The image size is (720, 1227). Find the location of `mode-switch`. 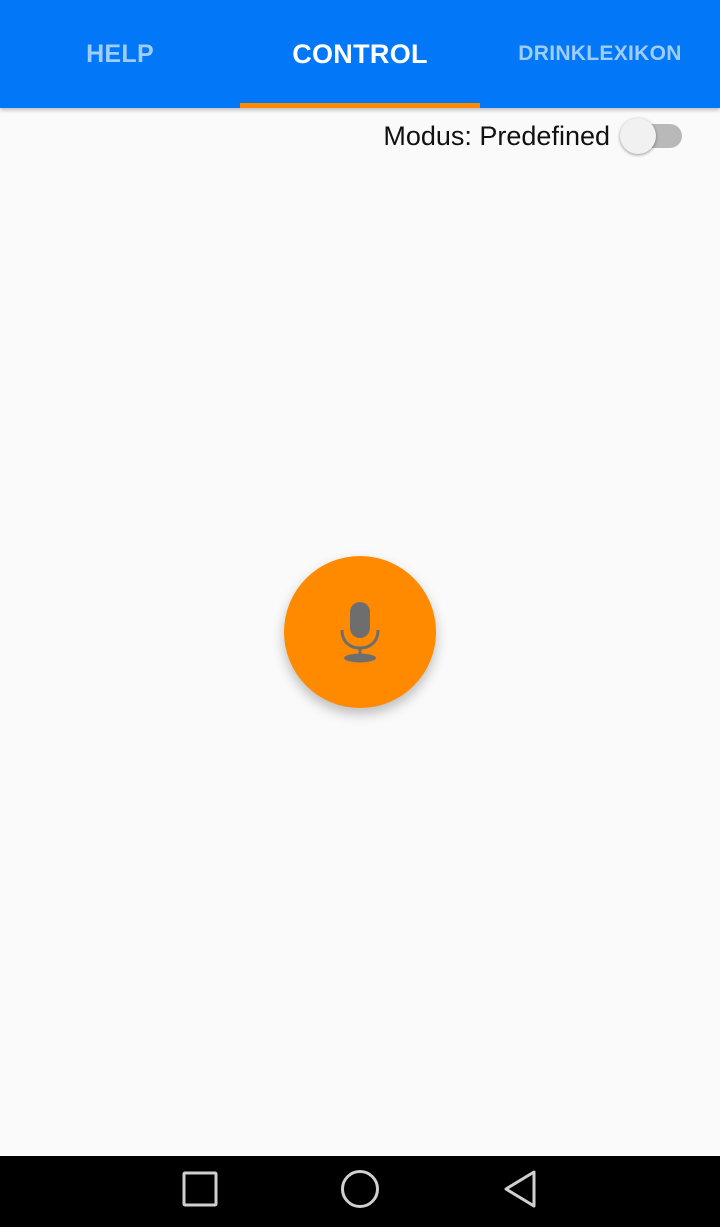

mode-switch is located at coordinates (651, 136).